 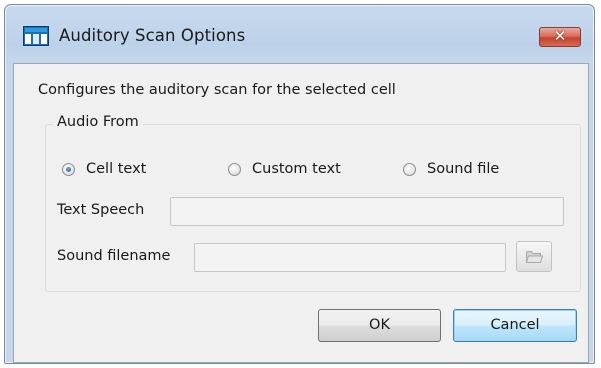 I want to click on folder-open-icon, so click(x=534, y=257).